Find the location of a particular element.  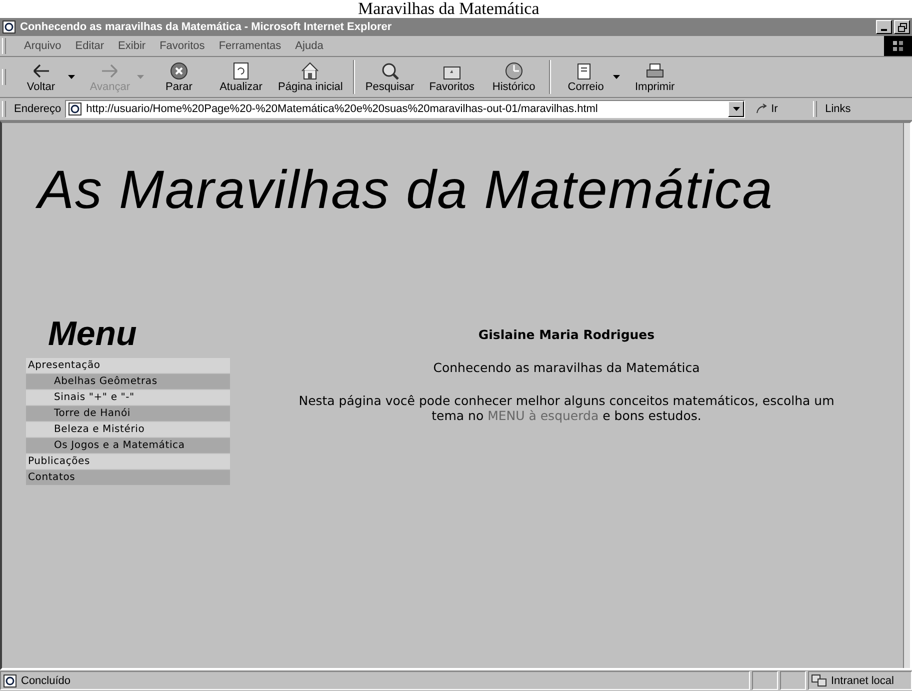

restore-icon is located at coordinates (902, 27).